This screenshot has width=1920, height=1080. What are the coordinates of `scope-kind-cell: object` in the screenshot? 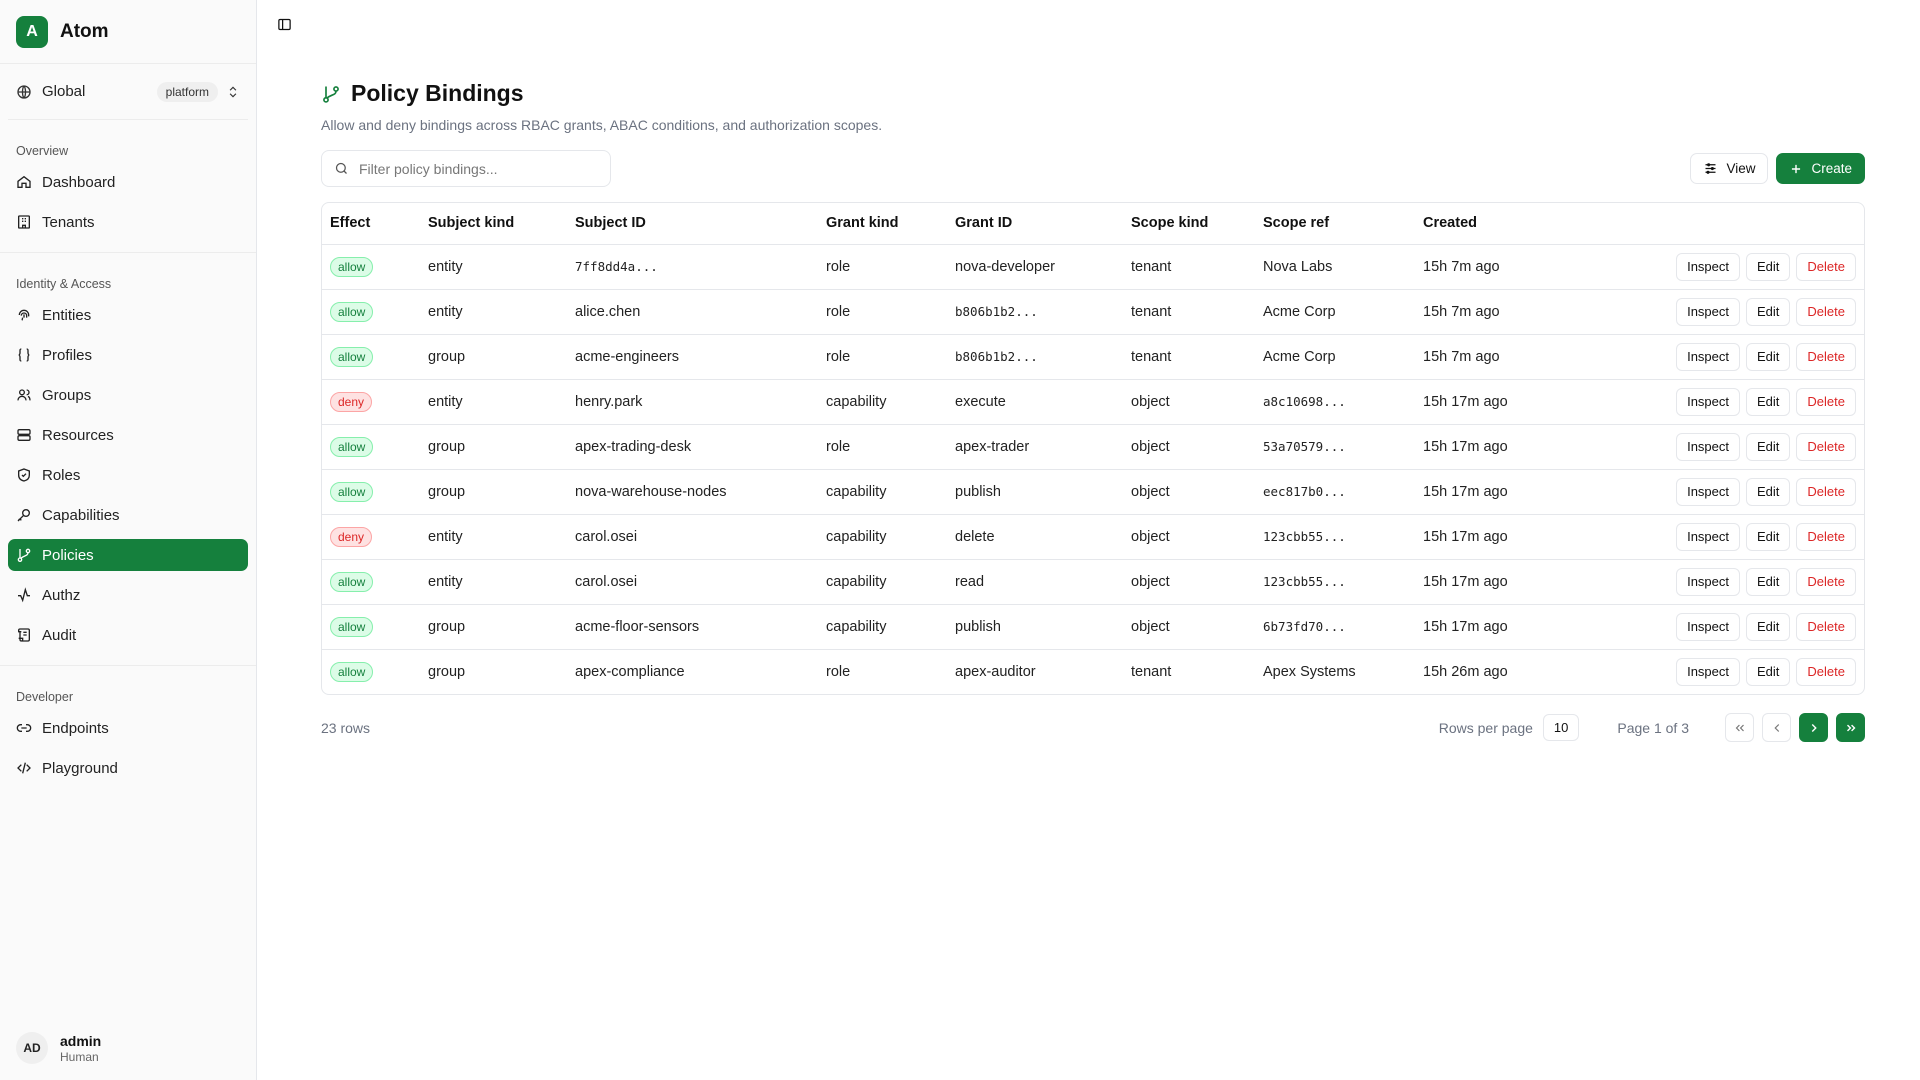 It's located at (1189, 447).